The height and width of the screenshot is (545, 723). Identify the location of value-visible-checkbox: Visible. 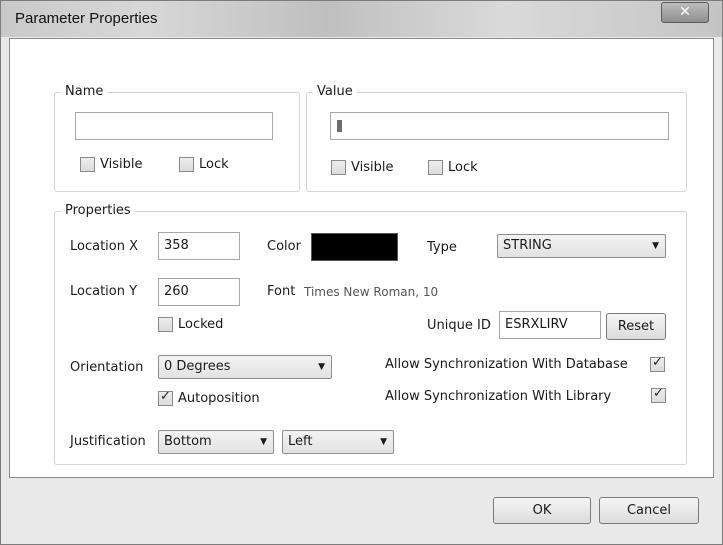
(362, 167).